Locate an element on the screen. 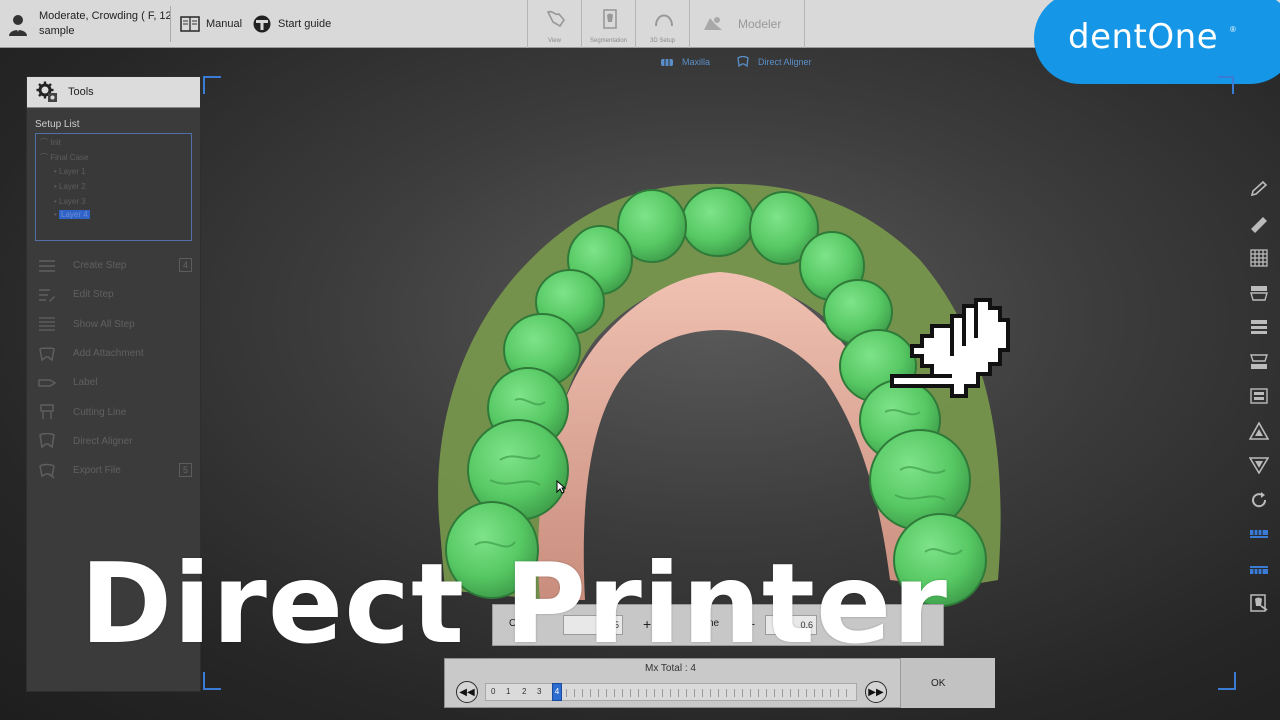  export-file-button: Export File 5 is located at coordinates (113, 470).